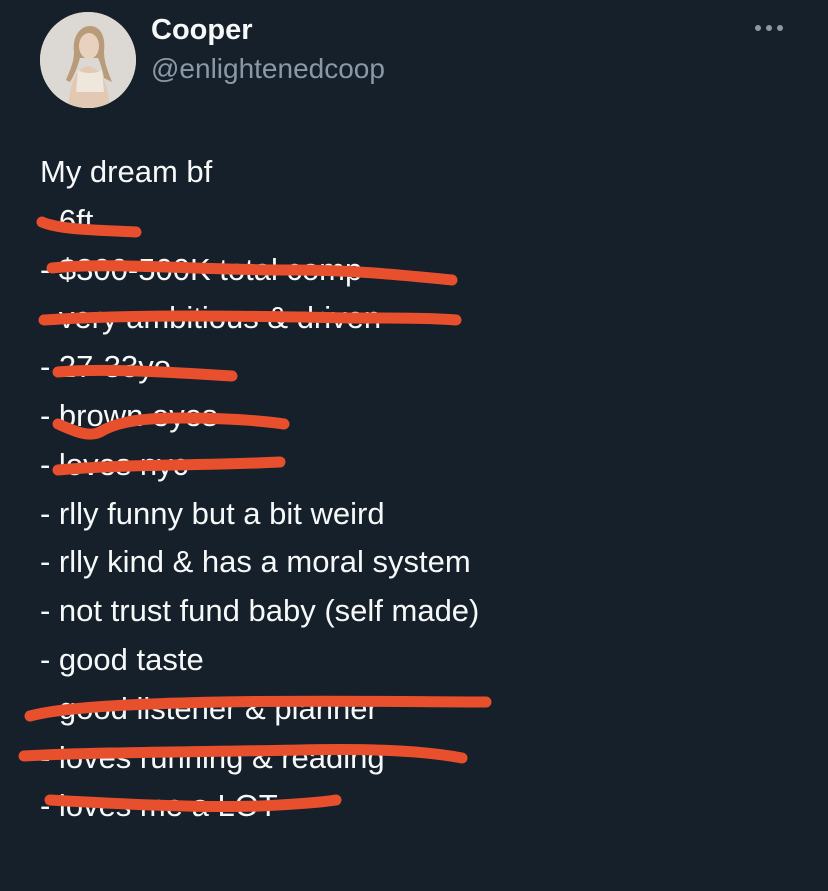  Describe the element at coordinates (201, 269) in the screenshot. I see `list-item: - $300-500K total comp` at that location.